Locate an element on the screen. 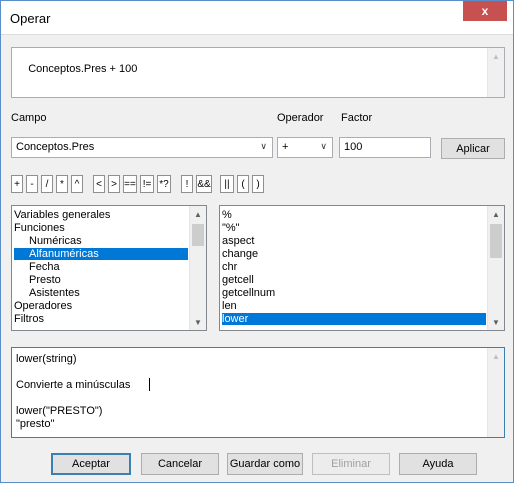 This screenshot has height=483, width=514. campo-select: Conceptos.Pres ∨ is located at coordinates (142, 147).